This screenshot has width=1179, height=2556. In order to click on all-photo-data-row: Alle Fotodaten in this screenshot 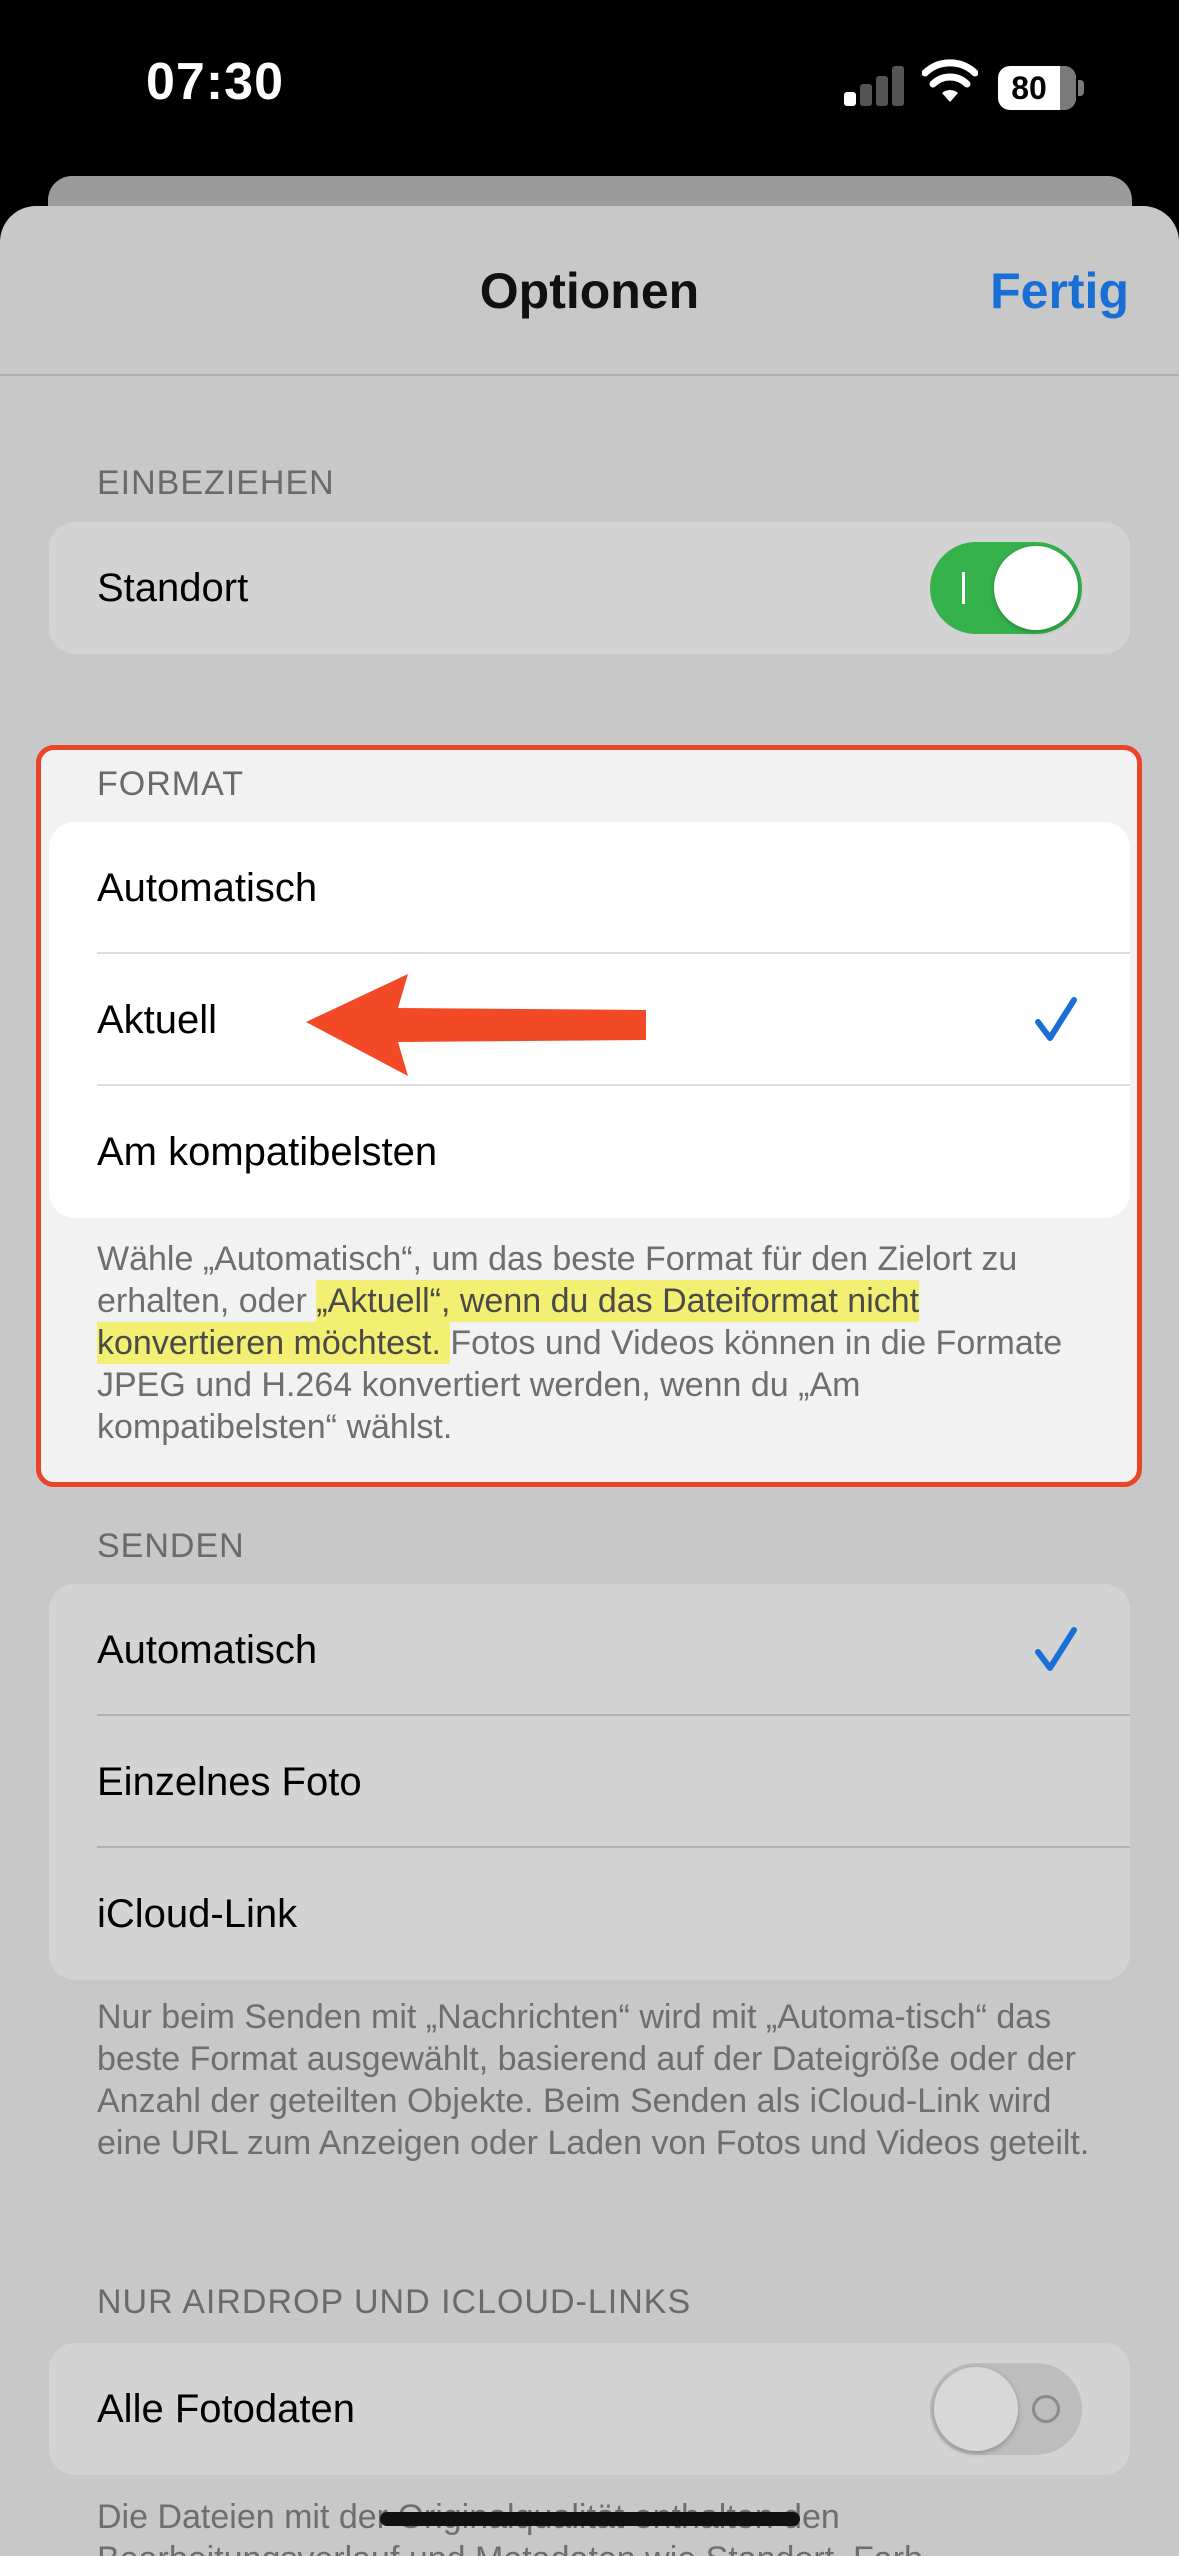, I will do `click(589, 2409)`.